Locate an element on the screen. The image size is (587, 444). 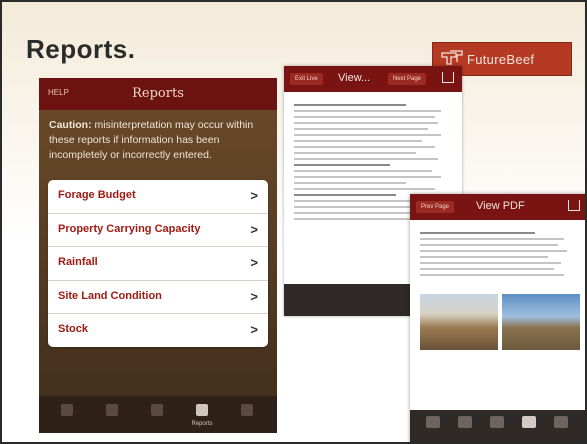
pdf-tab-bar is located at coordinates (497, 426).